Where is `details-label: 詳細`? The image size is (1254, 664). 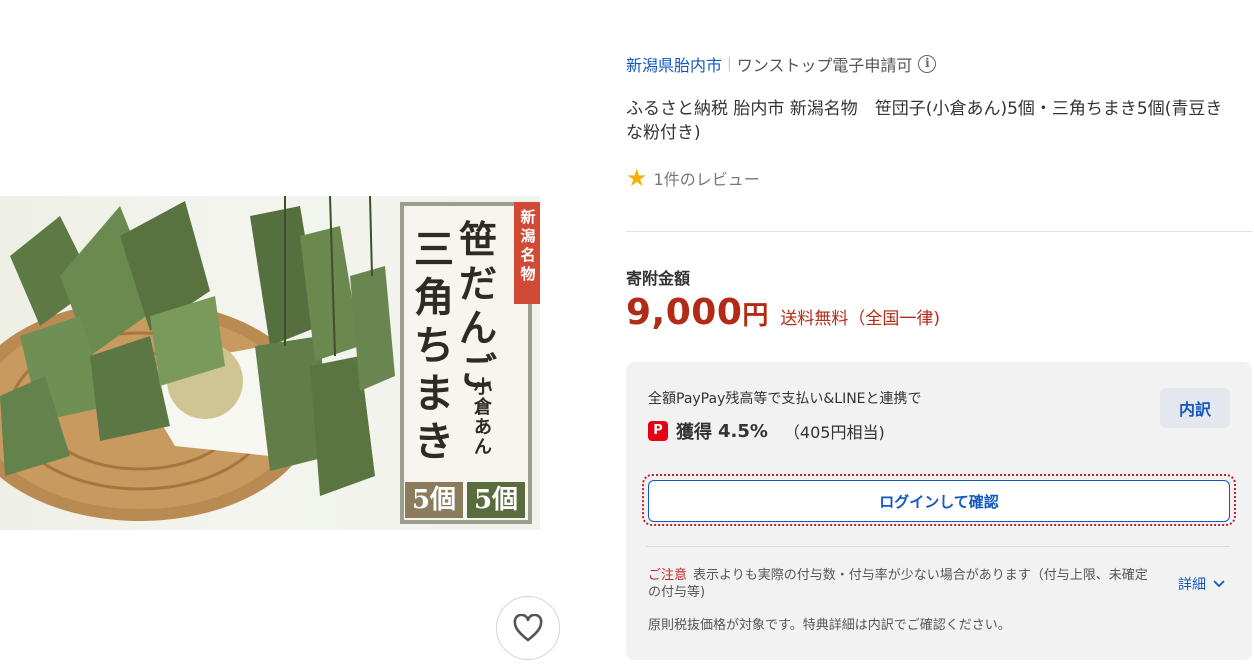
details-label: 詳細 is located at coordinates (1192, 584).